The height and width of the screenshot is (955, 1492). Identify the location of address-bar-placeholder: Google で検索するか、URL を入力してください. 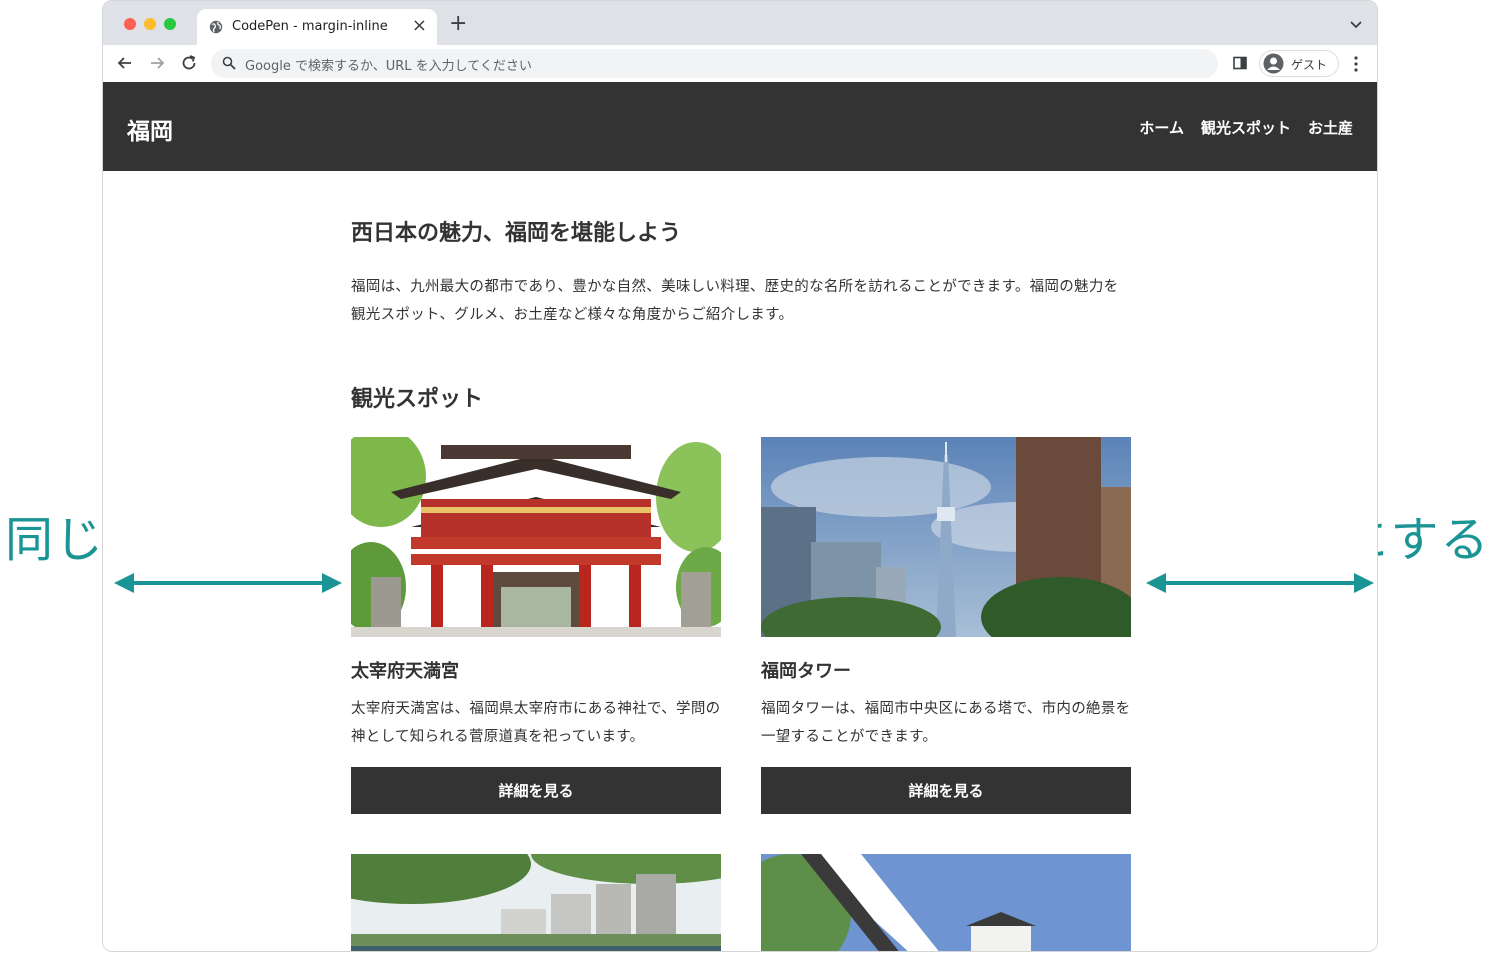
(388, 66).